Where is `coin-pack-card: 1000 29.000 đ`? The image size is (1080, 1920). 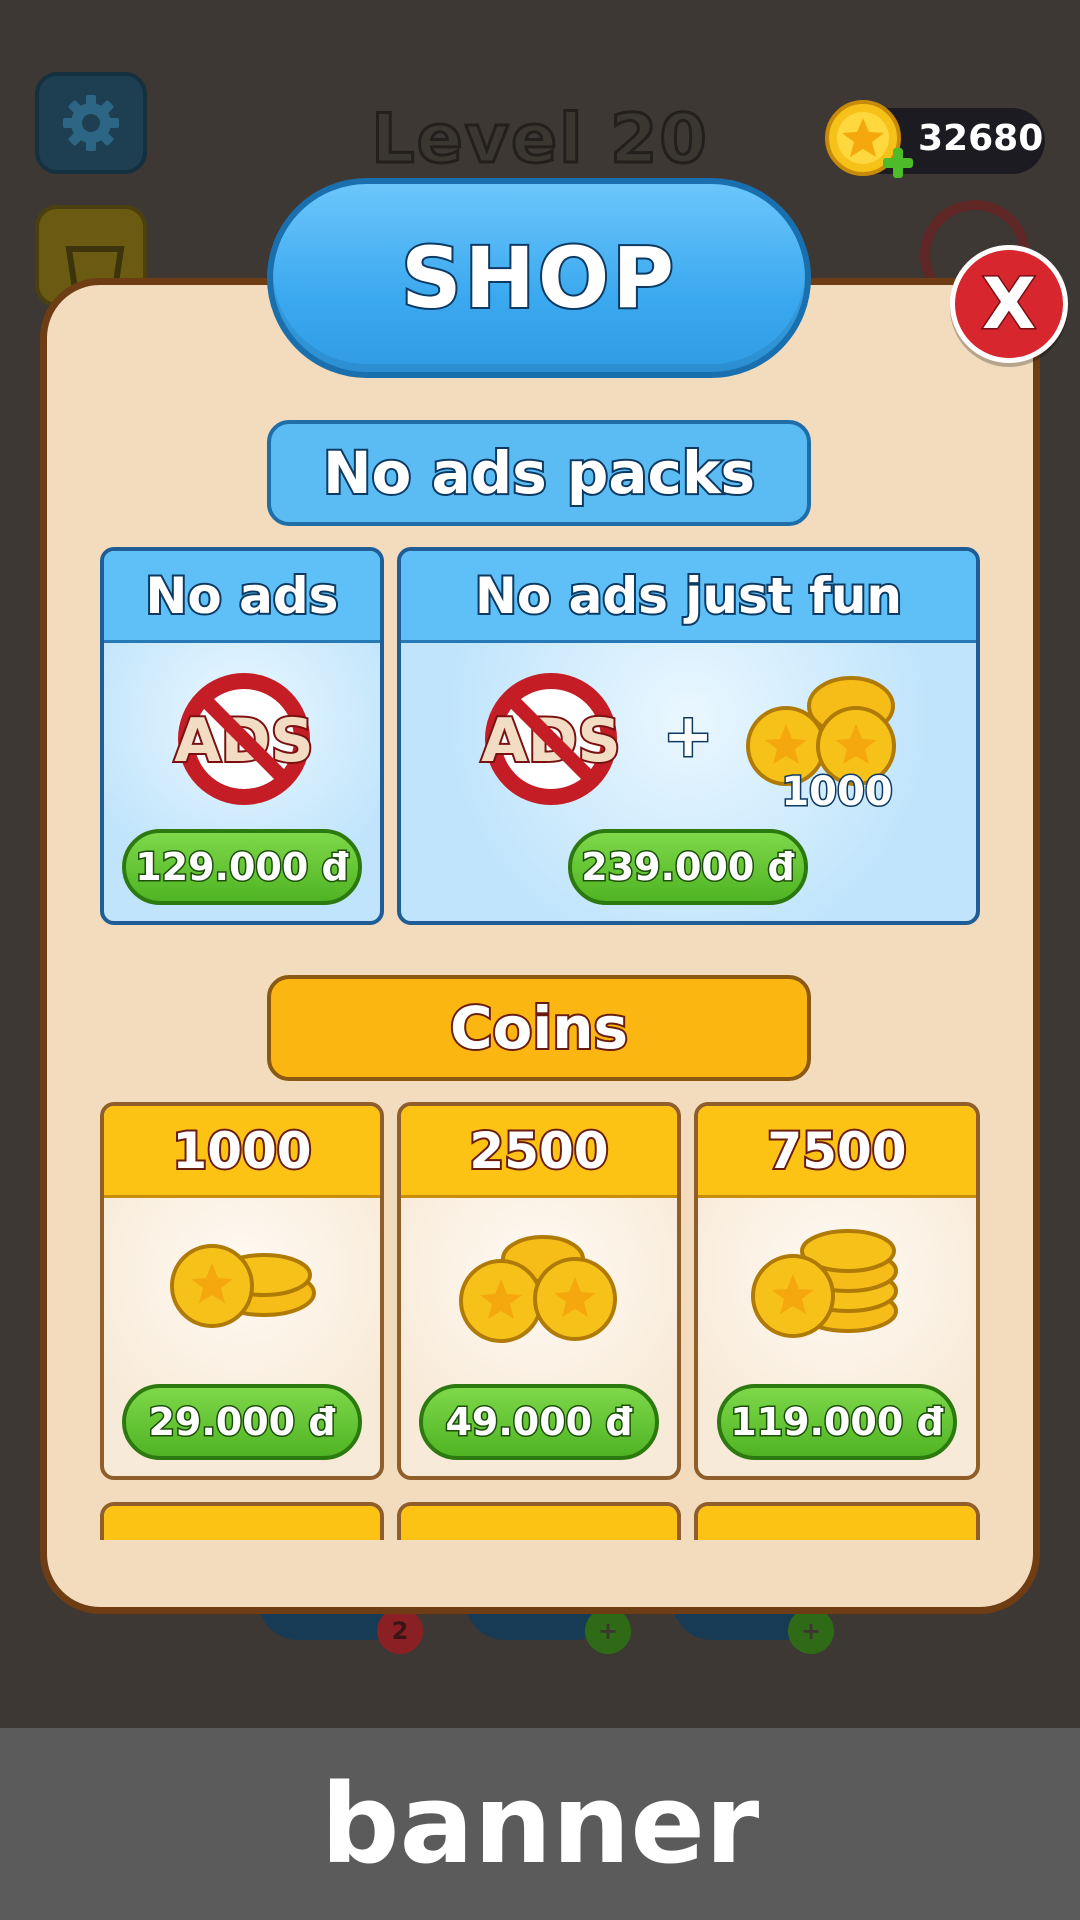 coin-pack-card: 1000 29.000 đ is located at coordinates (242, 1291).